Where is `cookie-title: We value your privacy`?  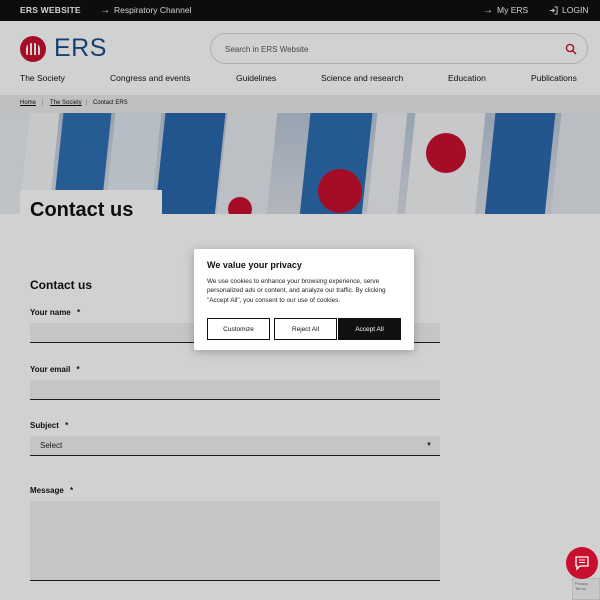
cookie-title: We value your privacy is located at coordinates (254, 265).